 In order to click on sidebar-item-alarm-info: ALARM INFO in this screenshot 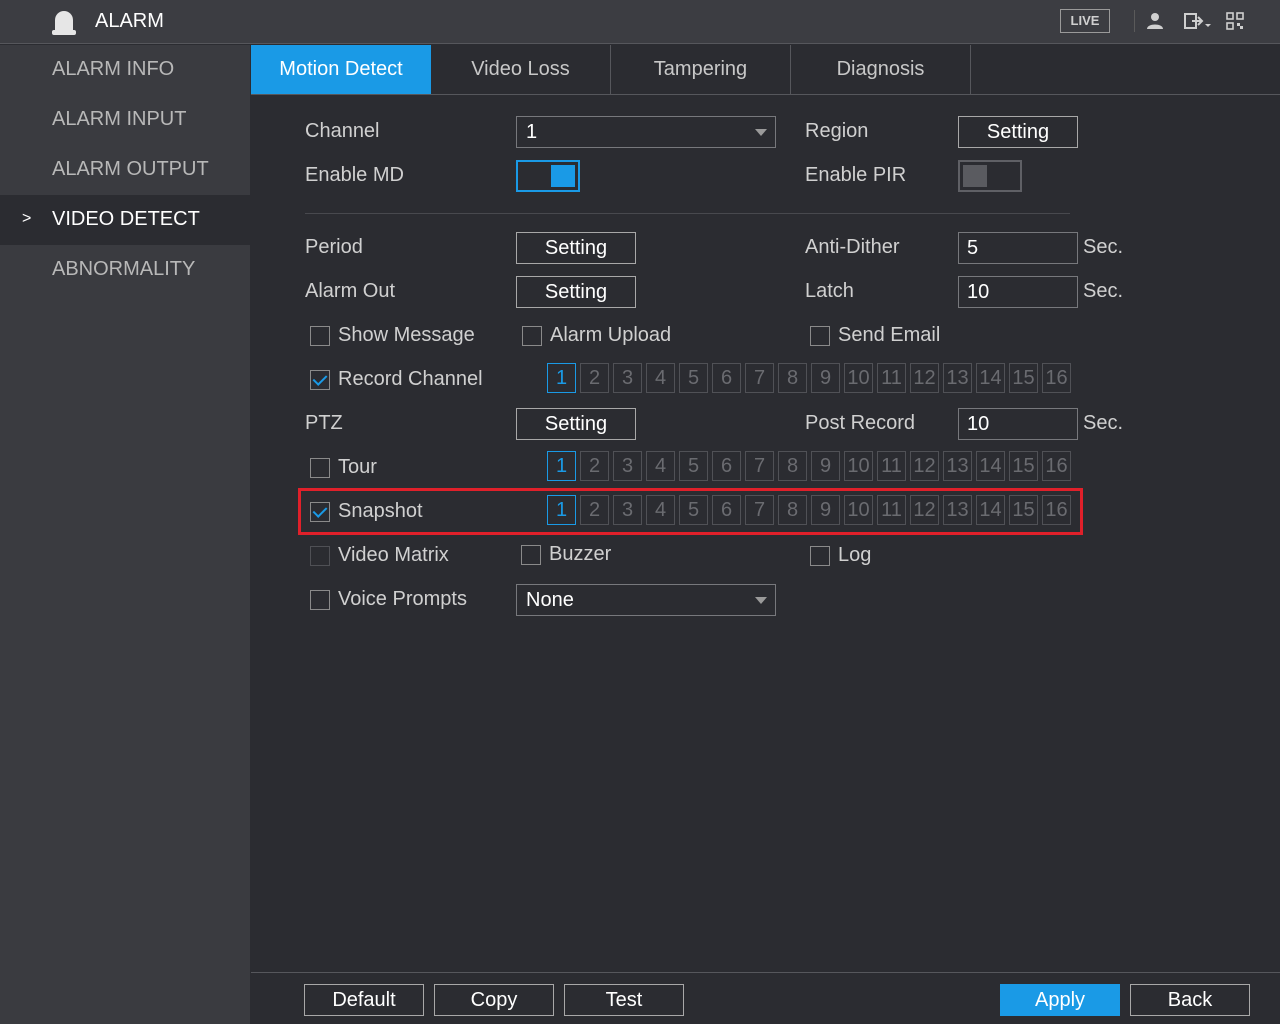, I will do `click(125, 70)`.